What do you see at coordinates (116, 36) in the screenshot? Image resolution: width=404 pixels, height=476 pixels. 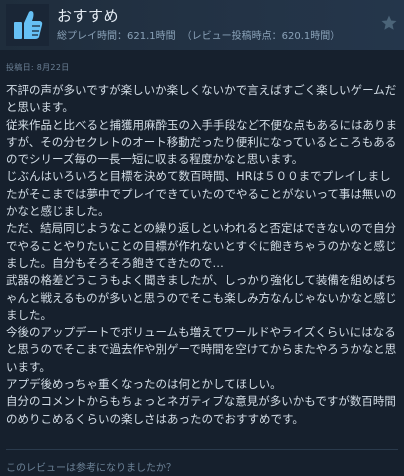 I see `total-playtime: 総プレイ時間：621.1時間` at bounding box center [116, 36].